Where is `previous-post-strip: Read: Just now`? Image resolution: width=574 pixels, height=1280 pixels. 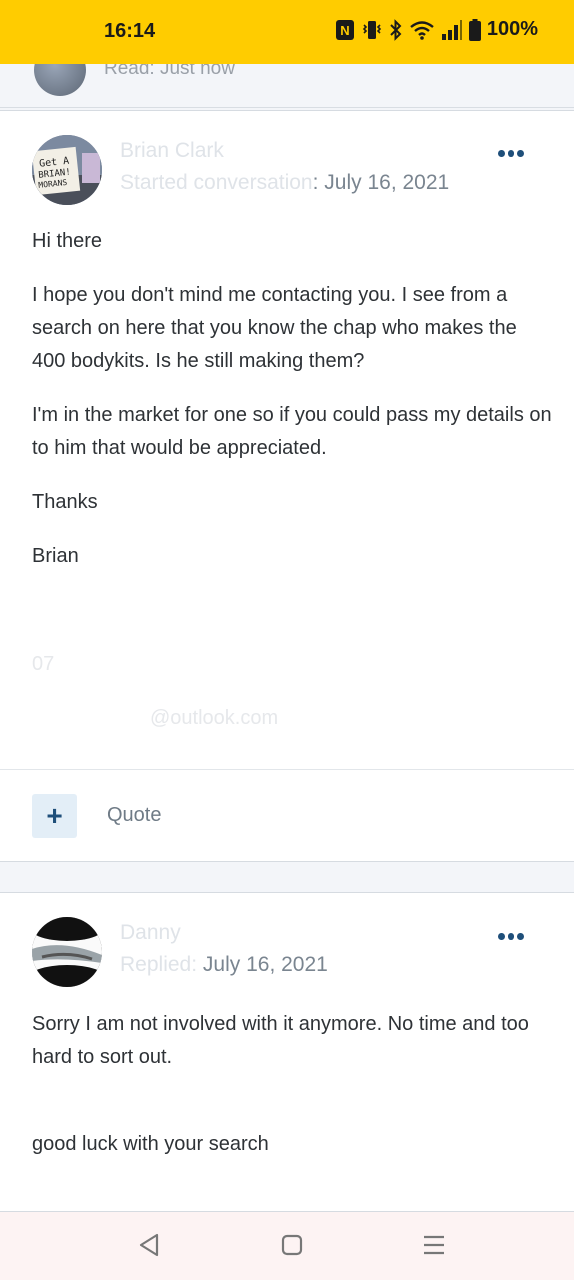
previous-post-strip: Read: Just now is located at coordinates (287, 86).